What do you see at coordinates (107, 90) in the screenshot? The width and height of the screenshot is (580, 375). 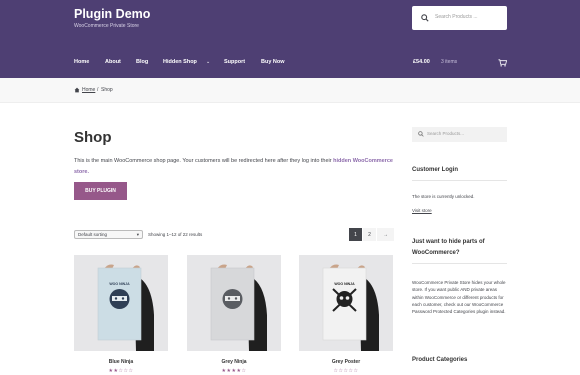 I see `breadcrumb-current: Shop` at bounding box center [107, 90].